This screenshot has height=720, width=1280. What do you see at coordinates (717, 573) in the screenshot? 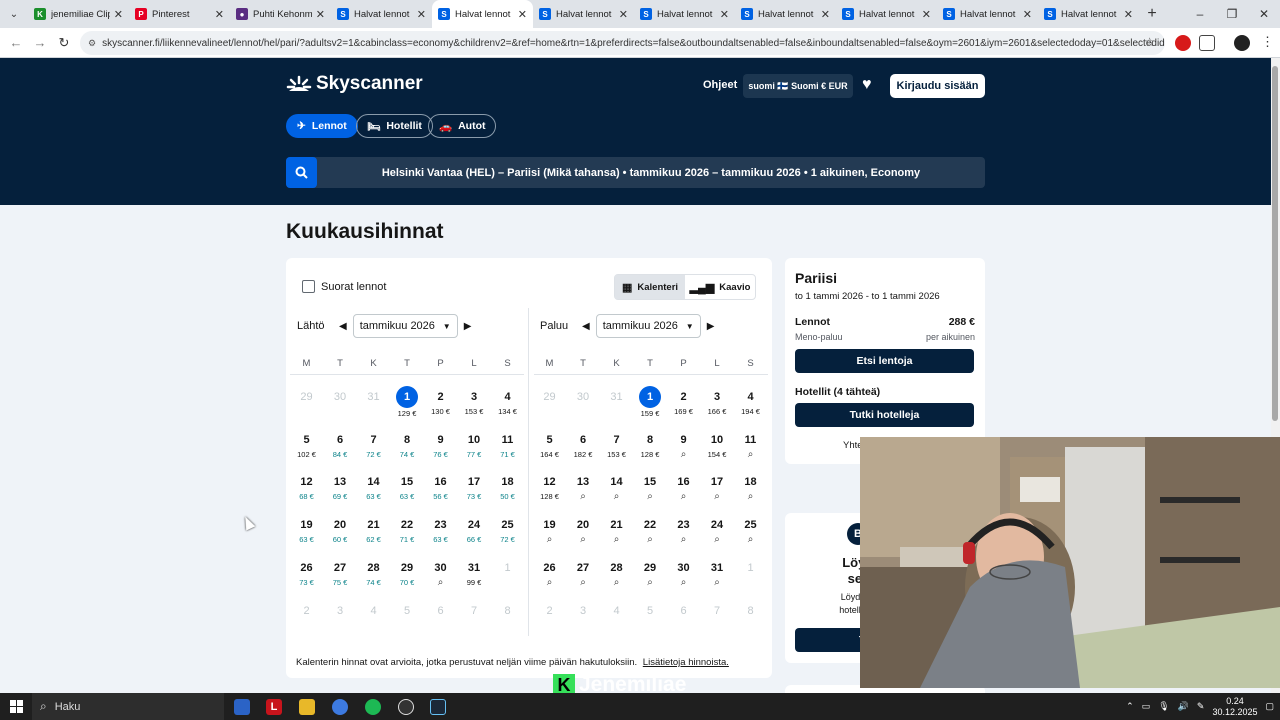
I see `calendar-day: 31 ⌕` at bounding box center [717, 573].